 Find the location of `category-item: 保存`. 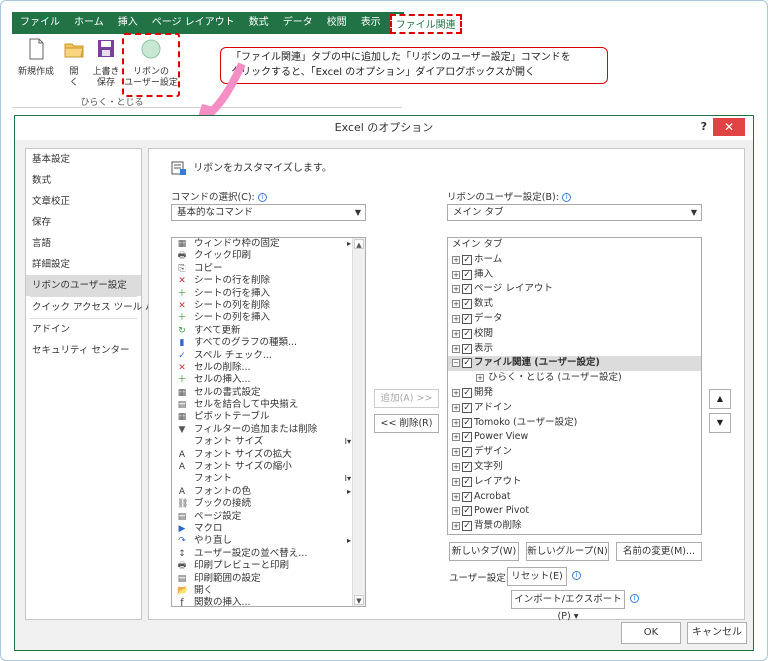

category-item: 保存 is located at coordinates (83, 222).